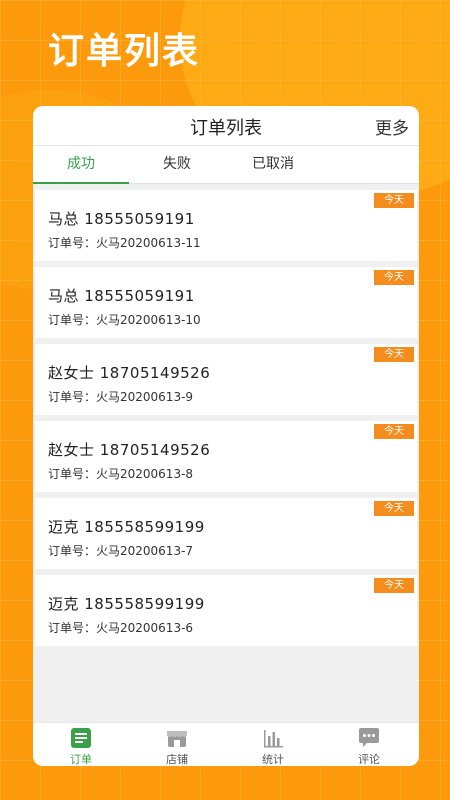 This screenshot has height=800, width=450. I want to click on card-header: 订单列表 更多, so click(226, 126).